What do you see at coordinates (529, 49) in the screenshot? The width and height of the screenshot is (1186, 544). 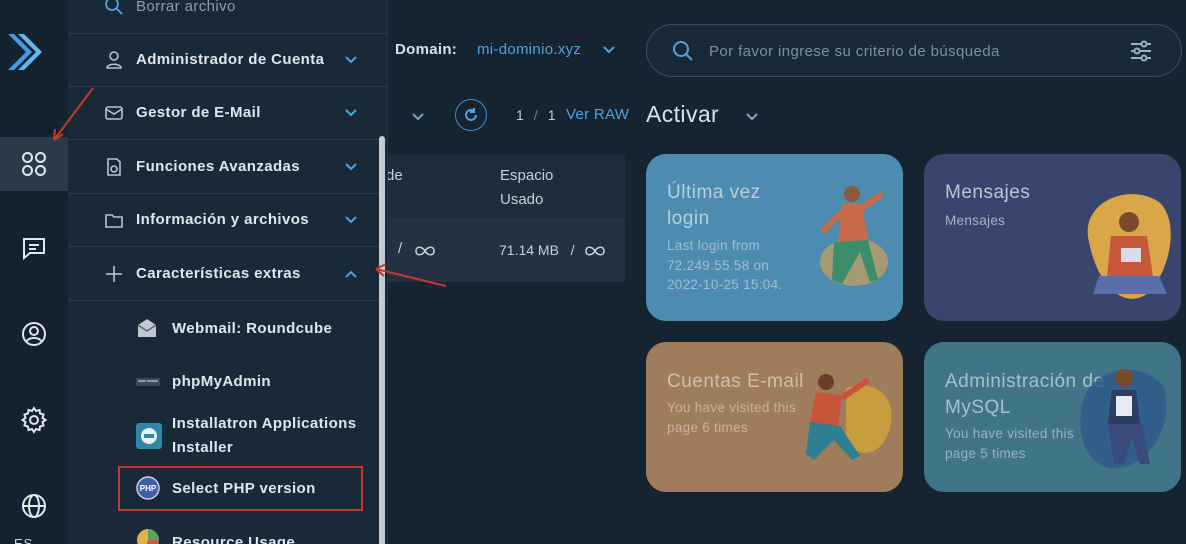 I see `domain-selector: mi-dominio.xyz` at bounding box center [529, 49].